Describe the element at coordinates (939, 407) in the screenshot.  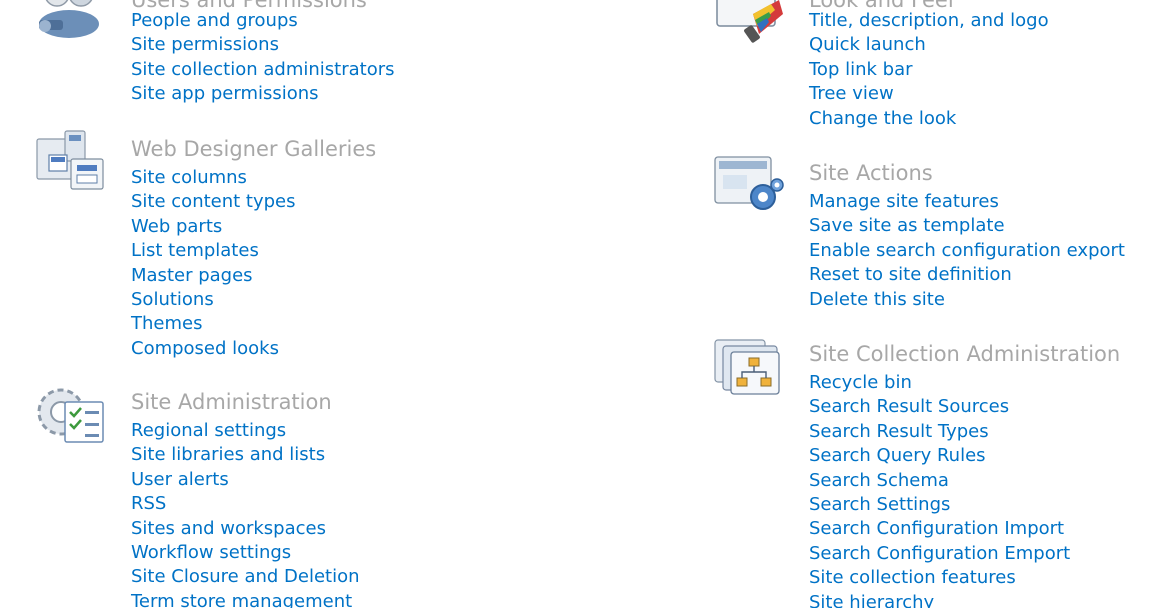
I see `link-search-result-sources: Search Result Sources` at that location.